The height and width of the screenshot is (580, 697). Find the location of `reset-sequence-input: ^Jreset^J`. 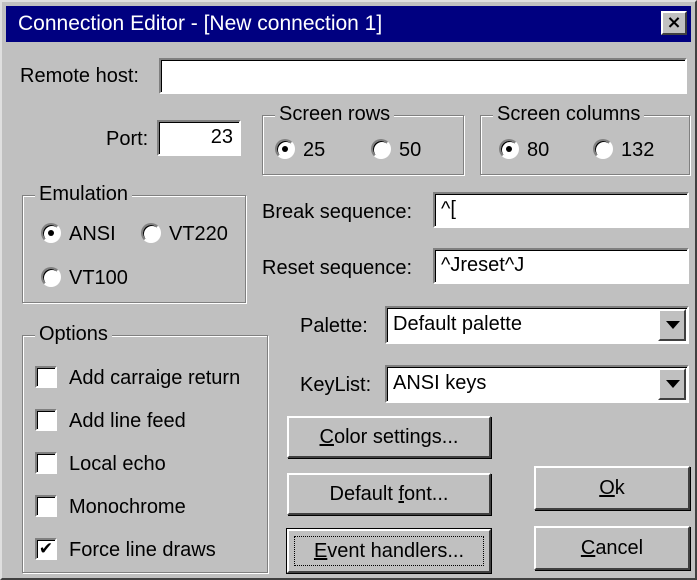

reset-sequence-input: ^Jreset^J is located at coordinates (561, 266).